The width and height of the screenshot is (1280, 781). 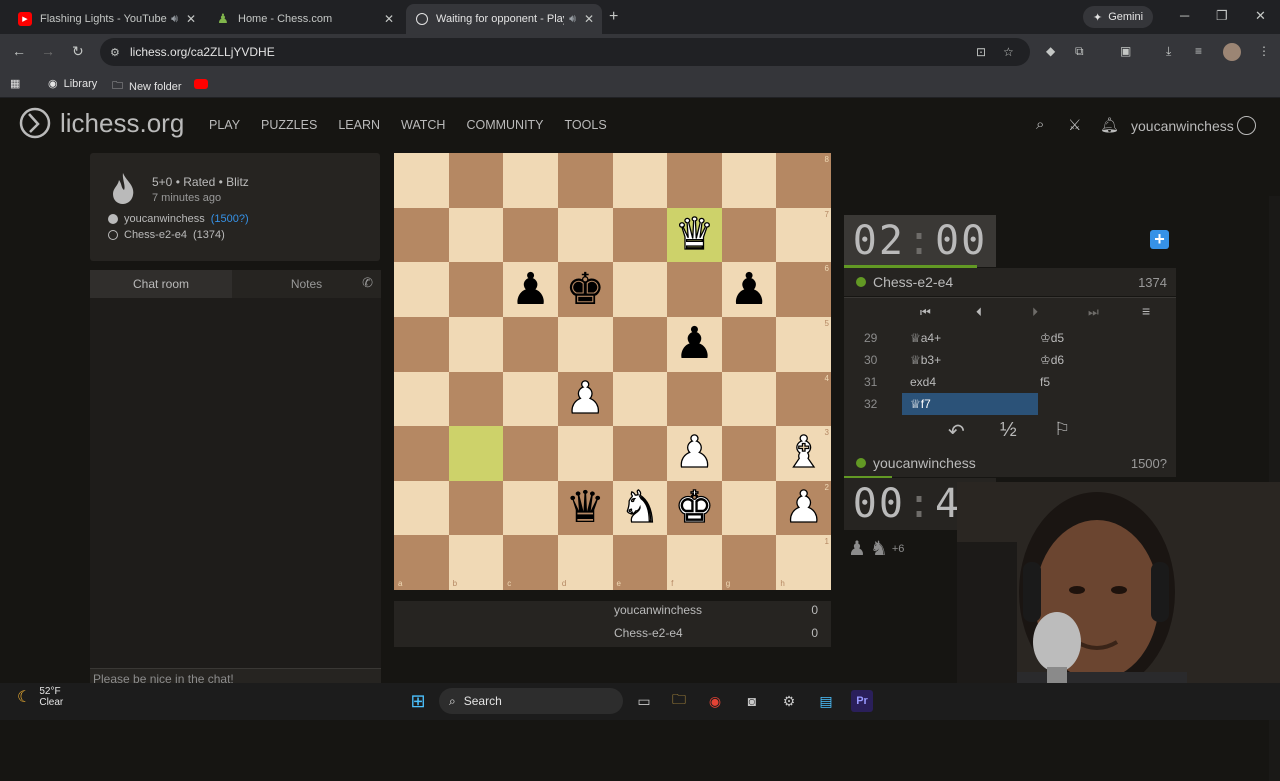 What do you see at coordinates (367, 283) in the screenshot?
I see `phone-icon: ✆` at bounding box center [367, 283].